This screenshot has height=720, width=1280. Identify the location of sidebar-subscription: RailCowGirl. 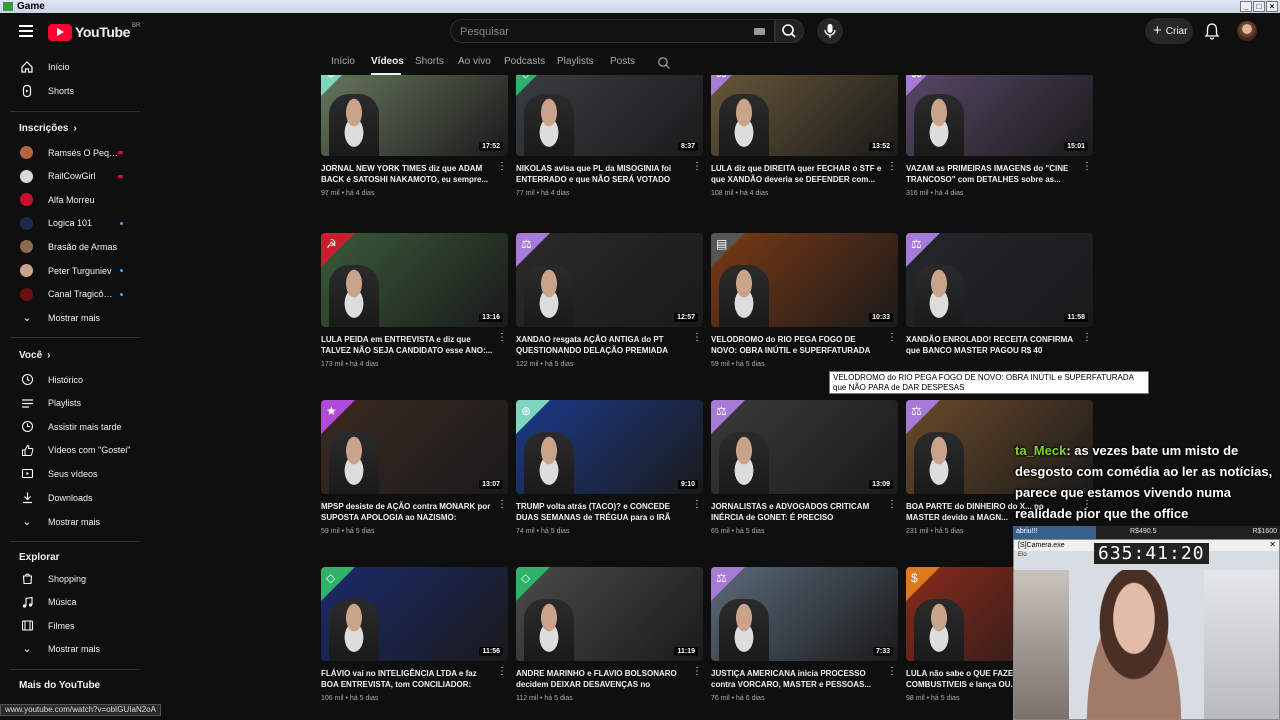
(74, 176).